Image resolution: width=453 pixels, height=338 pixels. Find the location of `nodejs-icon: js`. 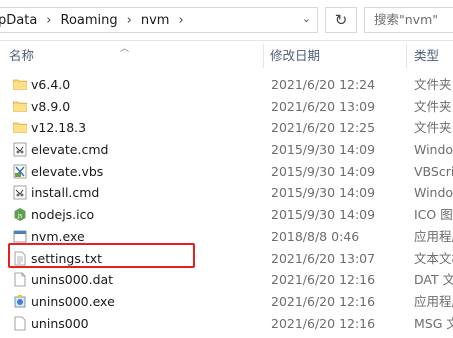

nodejs-icon: js is located at coordinates (20, 214).